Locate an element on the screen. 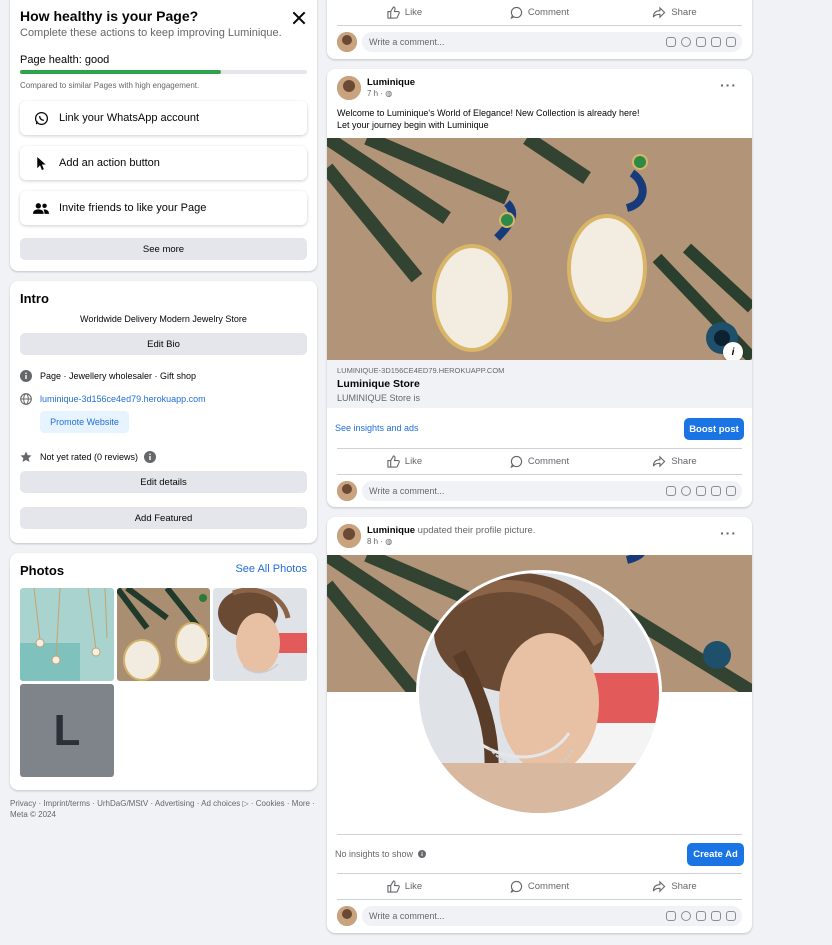 This screenshot has width=832, height=945. intro-website: luminique-3d156ce4ed79.herokuapp.com is located at coordinates (113, 399).